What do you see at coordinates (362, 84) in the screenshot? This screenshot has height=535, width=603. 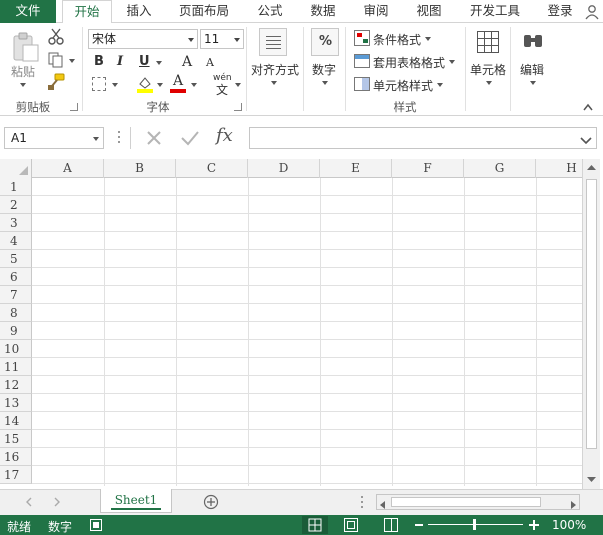 I see `cell-styles-icon` at bounding box center [362, 84].